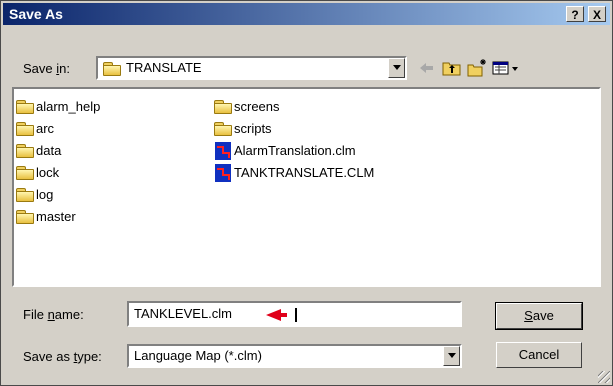  What do you see at coordinates (306, 14) in the screenshot?
I see `title-bar: Save As ? X` at bounding box center [306, 14].